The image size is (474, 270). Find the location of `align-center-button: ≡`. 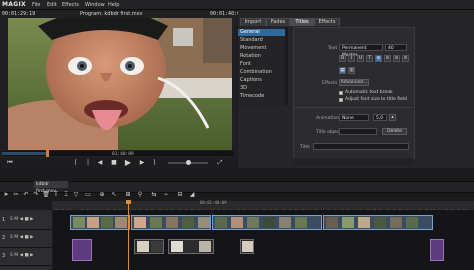

align-center-button: ≡ is located at coordinates (387, 58).